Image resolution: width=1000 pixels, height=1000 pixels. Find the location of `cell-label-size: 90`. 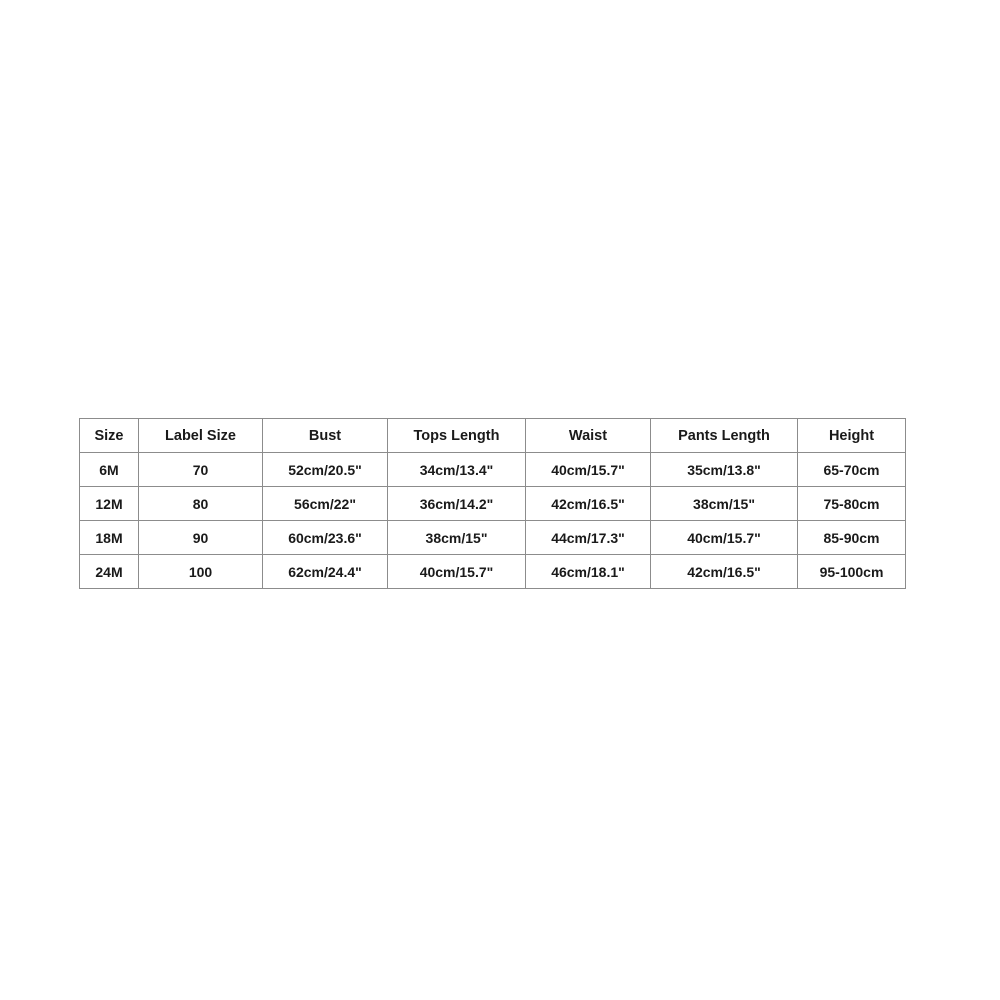

cell-label-size: 90 is located at coordinates (200, 537).